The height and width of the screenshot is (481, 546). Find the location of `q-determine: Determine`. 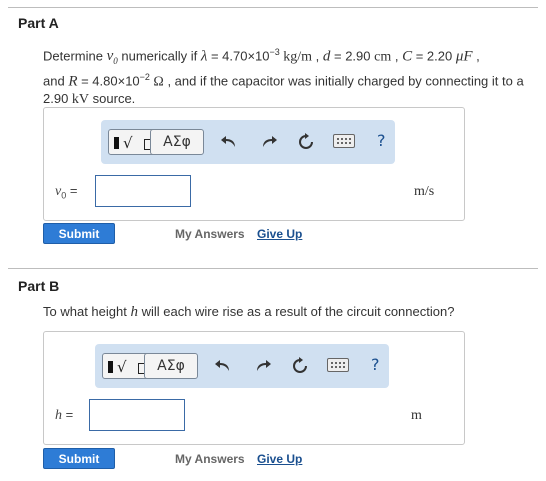

q-determine: Determine is located at coordinates (75, 56).